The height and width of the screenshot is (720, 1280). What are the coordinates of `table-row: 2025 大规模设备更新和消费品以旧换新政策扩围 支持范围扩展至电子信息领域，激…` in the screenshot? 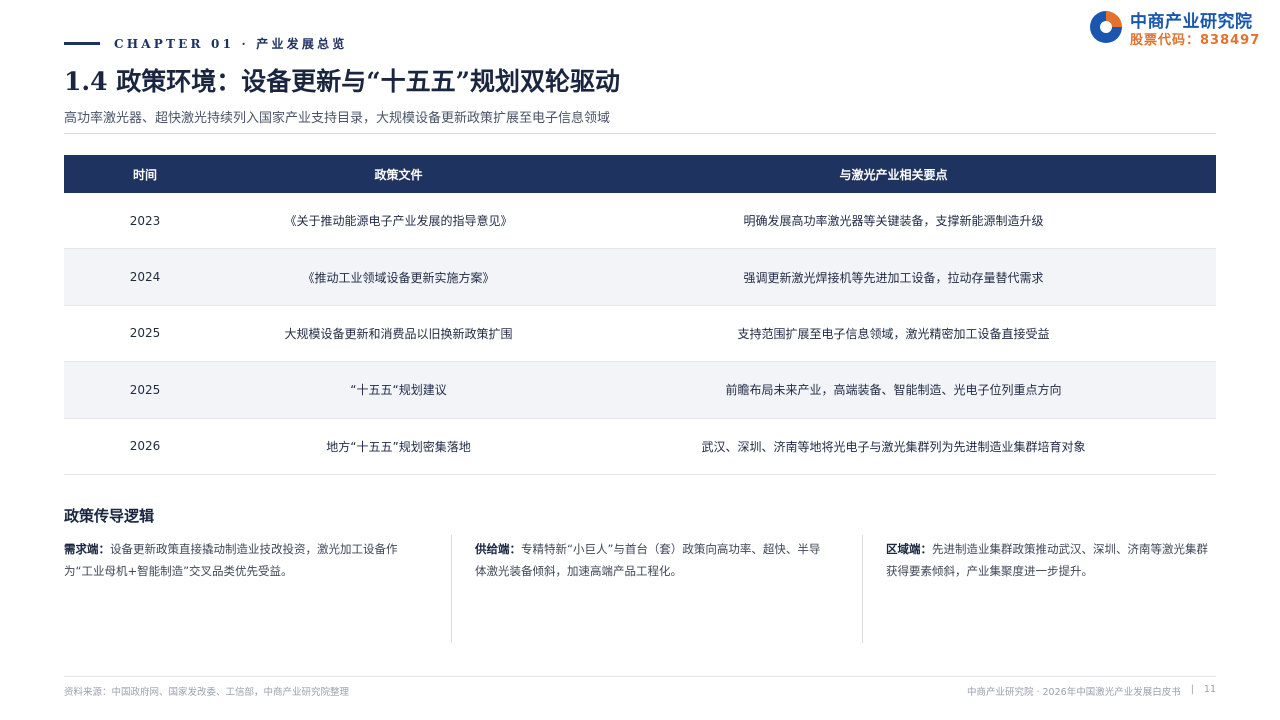 It's located at (640, 334).